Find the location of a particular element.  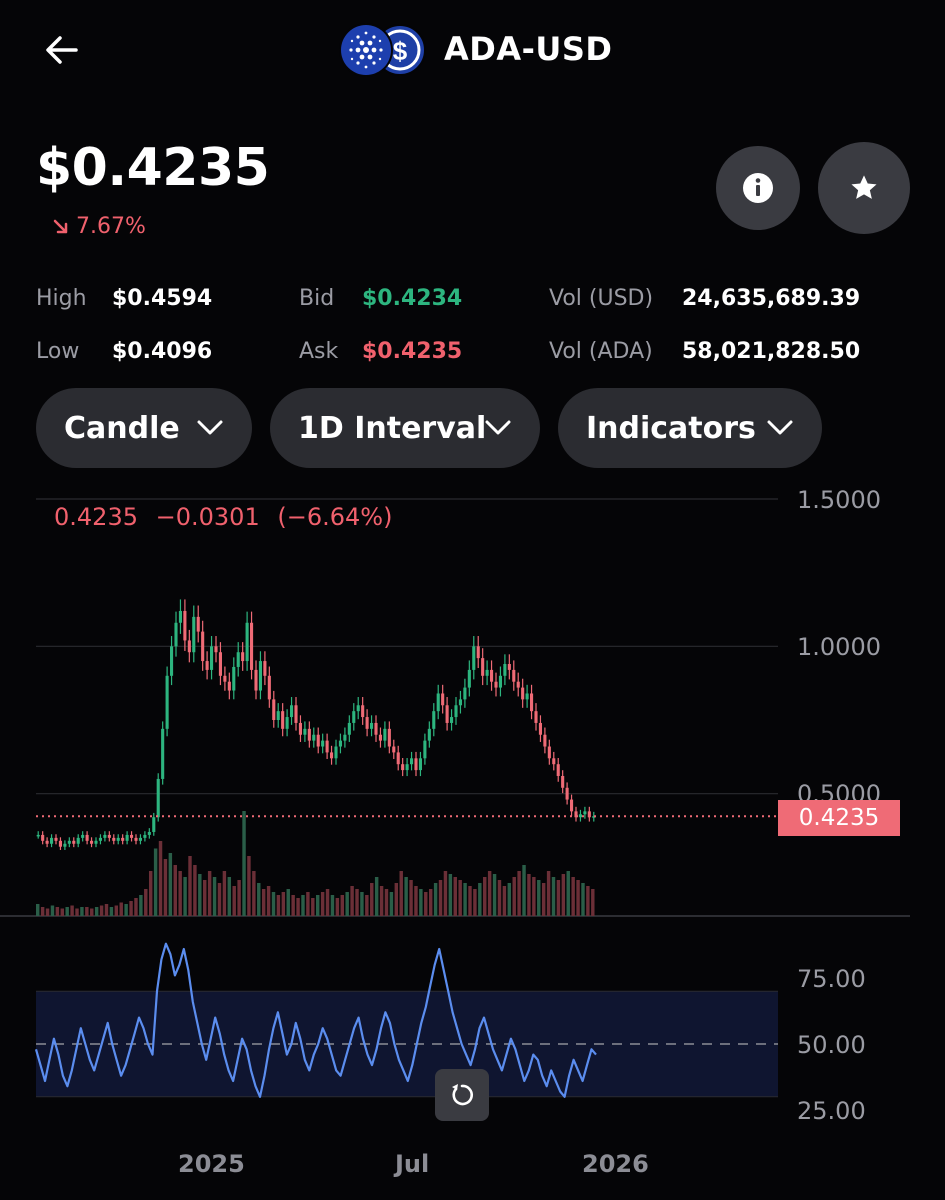

reset-zoom-icon is located at coordinates (463, 1095).